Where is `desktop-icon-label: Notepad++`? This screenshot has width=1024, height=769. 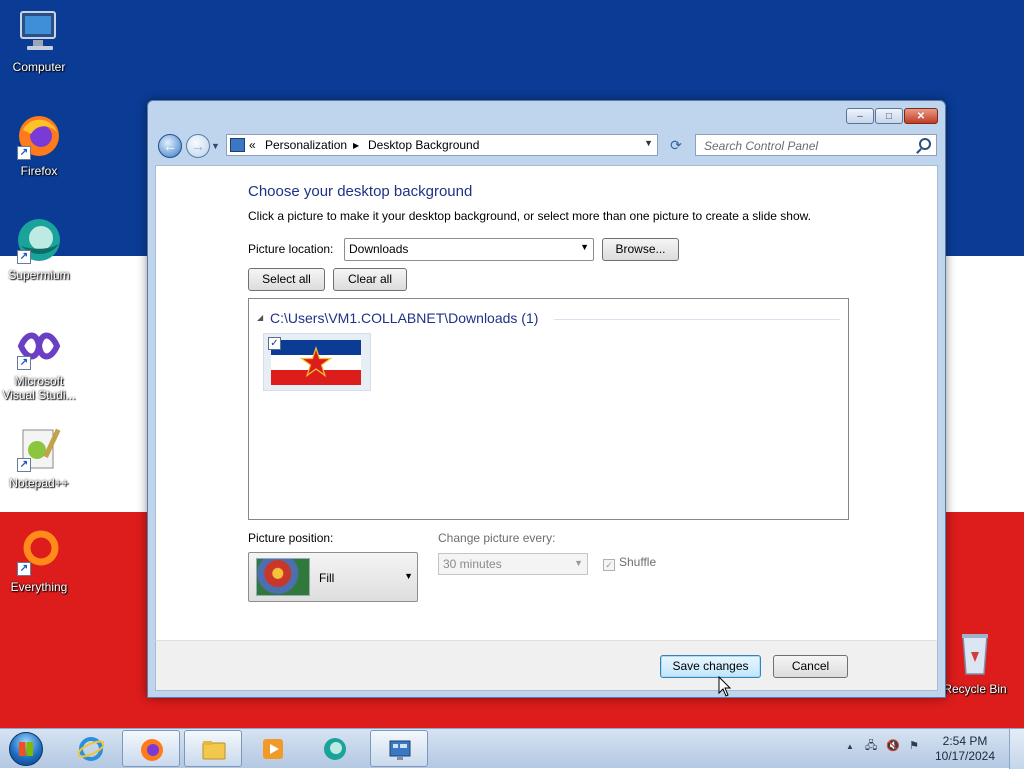 desktop-icon-label: Notepad++ is located at coordinates (39, 483).